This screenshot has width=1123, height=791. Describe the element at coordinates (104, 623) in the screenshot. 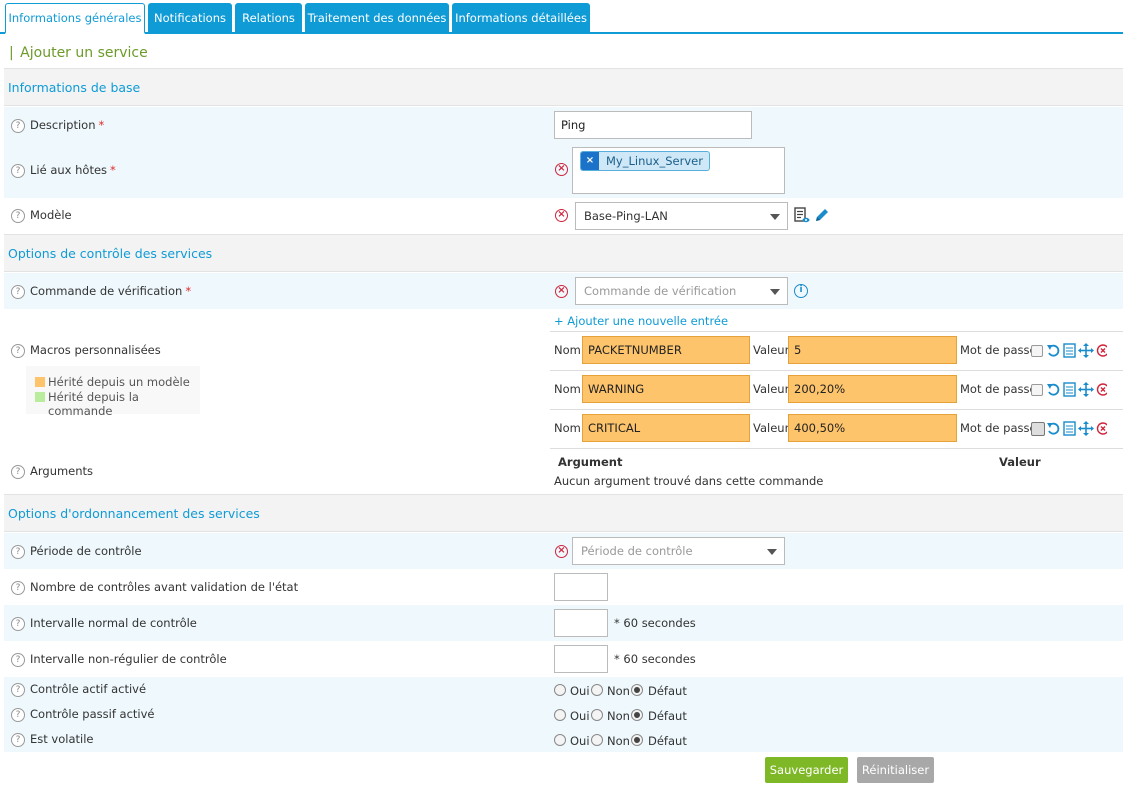

I see `normal-interval-label: ? Intervalle normal de contrôle` at that location.